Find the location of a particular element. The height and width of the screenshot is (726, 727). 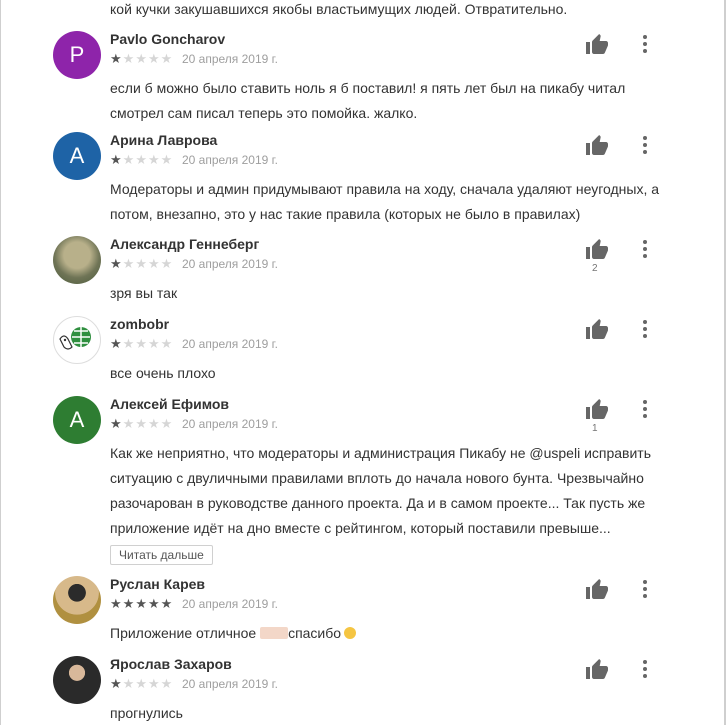

read-more-button: Читать дальше is located at coordinates (161, 555).